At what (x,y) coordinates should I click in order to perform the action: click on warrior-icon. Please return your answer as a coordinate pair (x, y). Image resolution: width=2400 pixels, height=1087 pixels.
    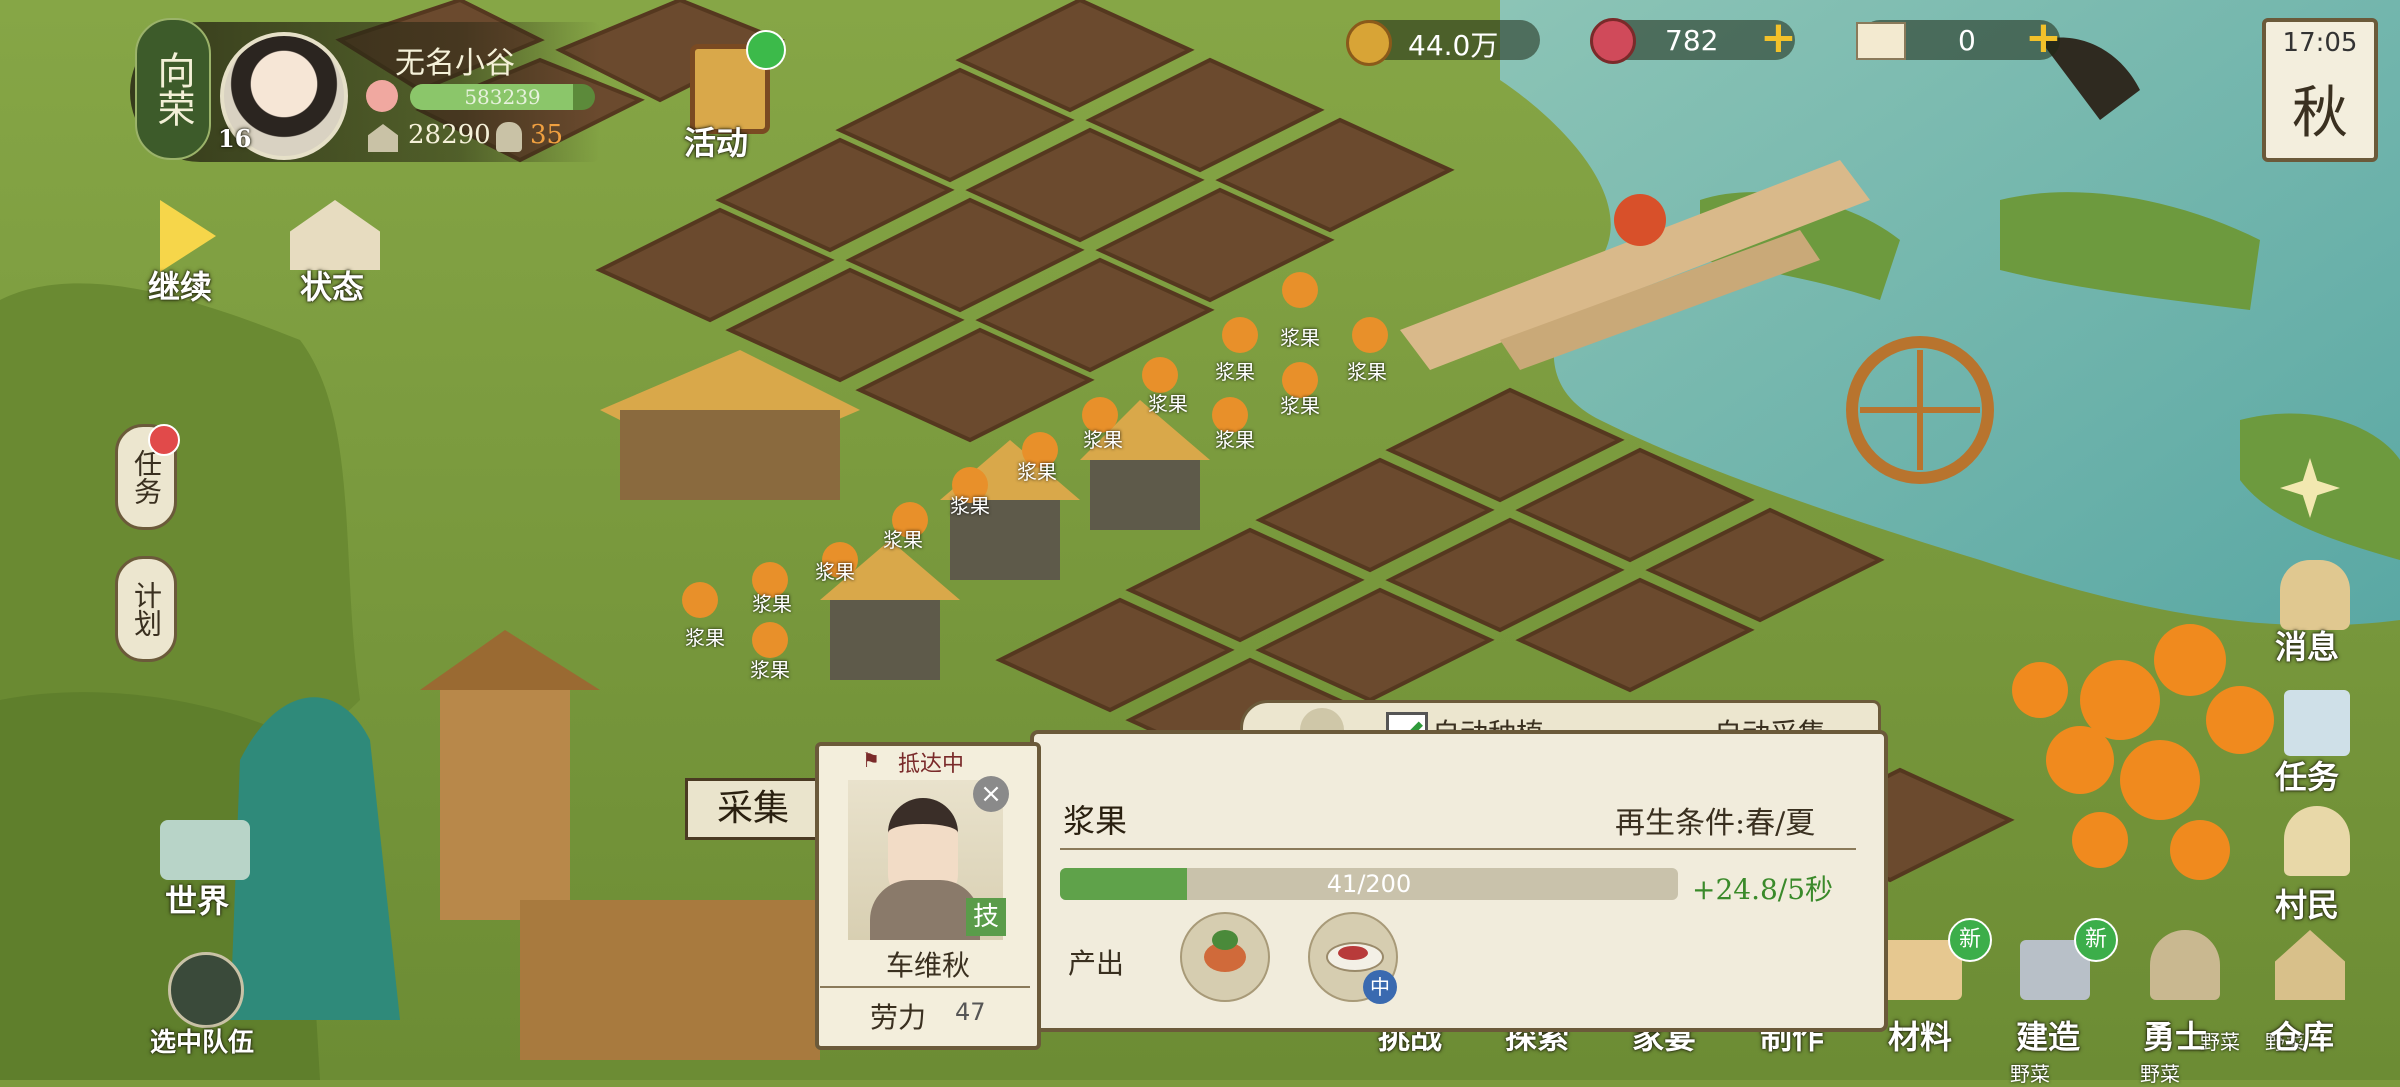
    Looking at the image, I should click on (2185, 965).